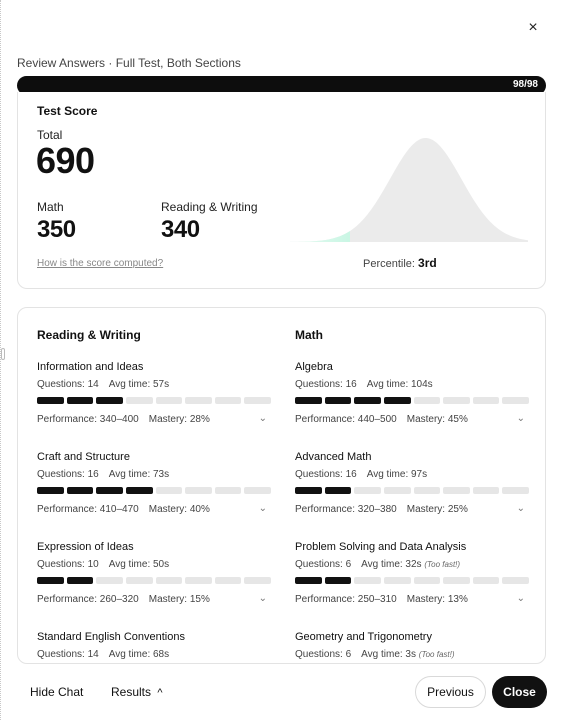 This screenshot has height=720, width=568. Describe the element at coordinates (364, 384) in the screenshot. I see `domain-meta: Questions: 16 Avg time: 104s` at that location.